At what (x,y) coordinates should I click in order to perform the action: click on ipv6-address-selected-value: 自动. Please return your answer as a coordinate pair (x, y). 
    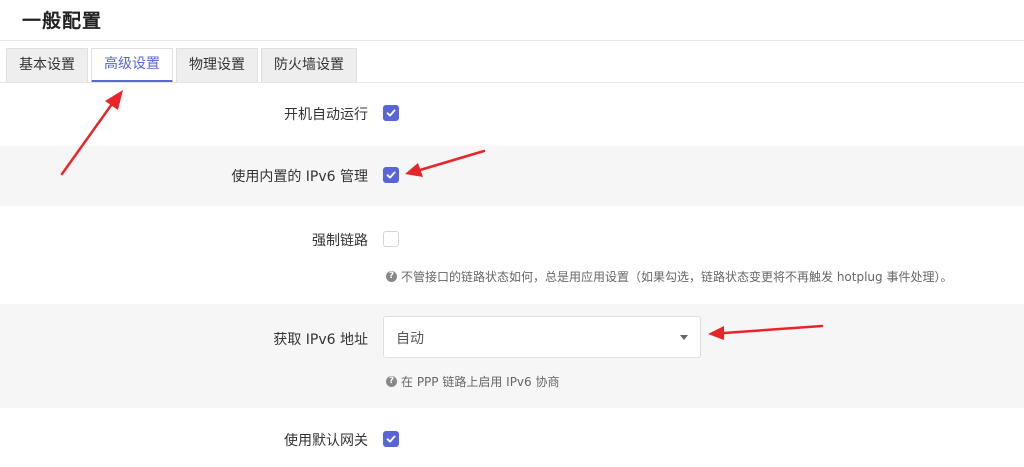
    Looking at the image, I should click on (410, 339).